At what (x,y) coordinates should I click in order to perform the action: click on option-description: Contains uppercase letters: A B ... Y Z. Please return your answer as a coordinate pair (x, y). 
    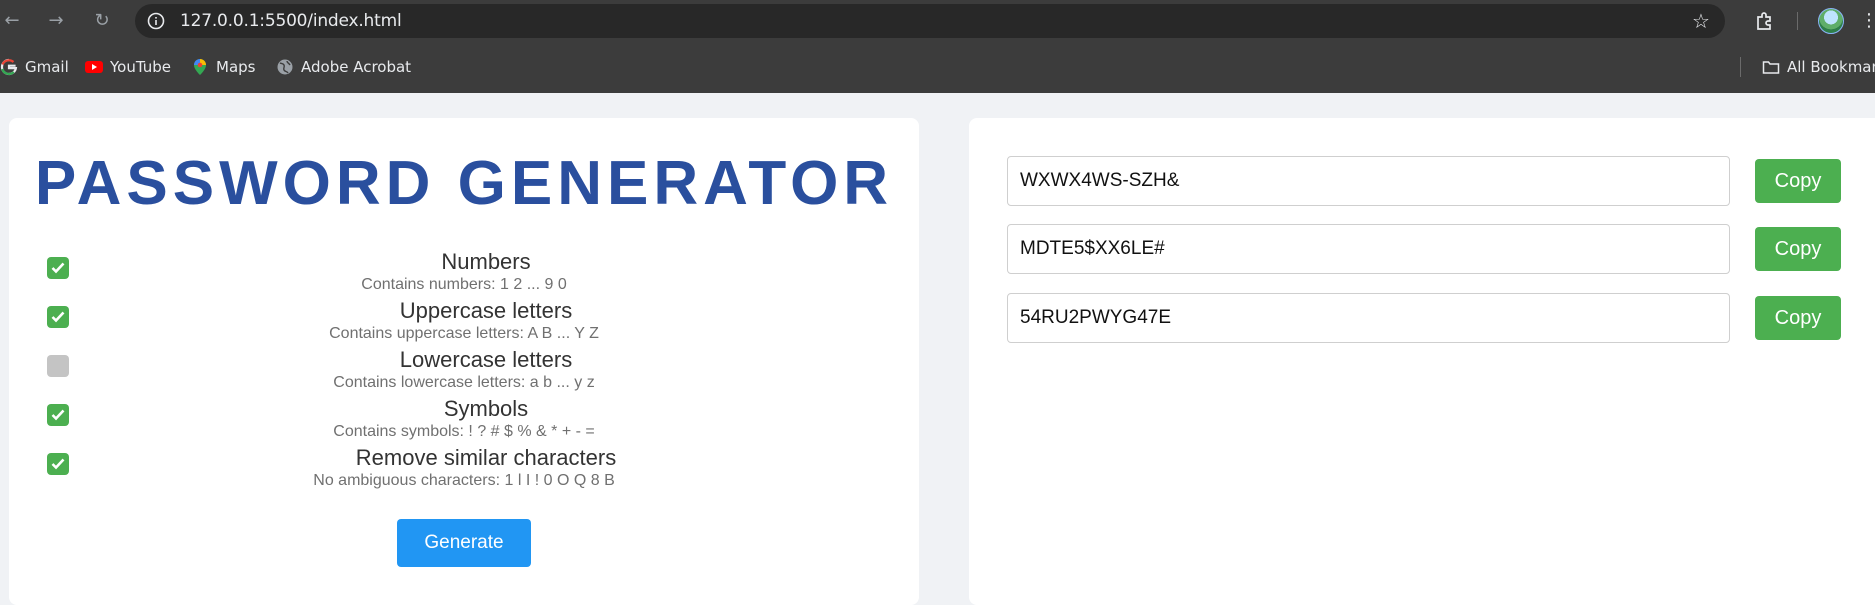
    Looking at the image, I should click on (464, 333).